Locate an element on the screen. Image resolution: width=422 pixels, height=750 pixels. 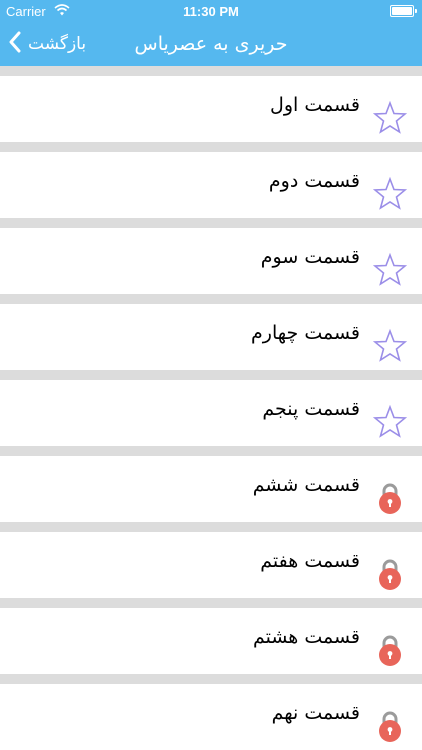
chevron-left-icon is located at coordinates (15, 44).